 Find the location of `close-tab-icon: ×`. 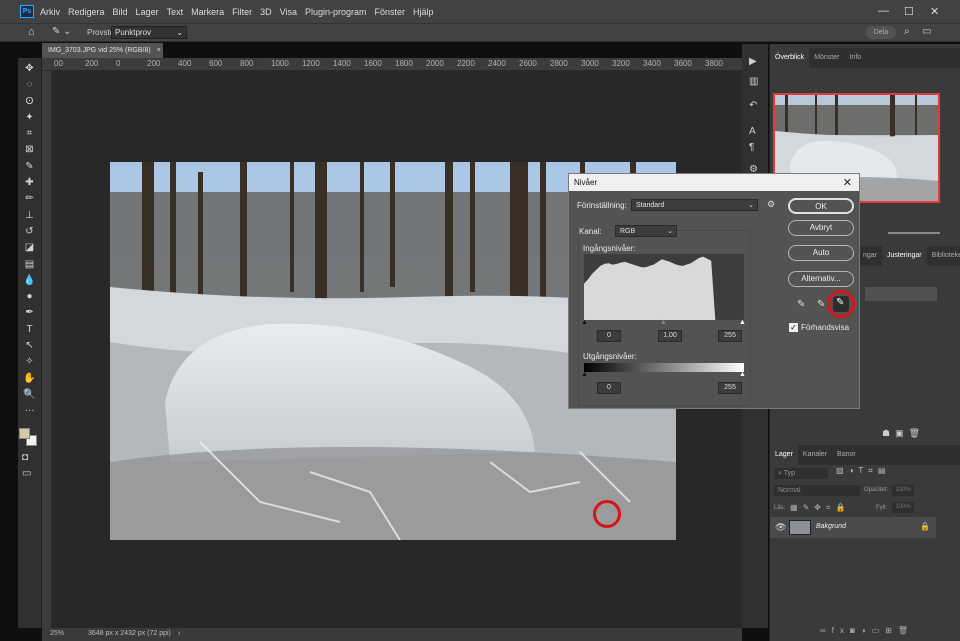

close-tab-icon: × is located at coordinates (159, 50).